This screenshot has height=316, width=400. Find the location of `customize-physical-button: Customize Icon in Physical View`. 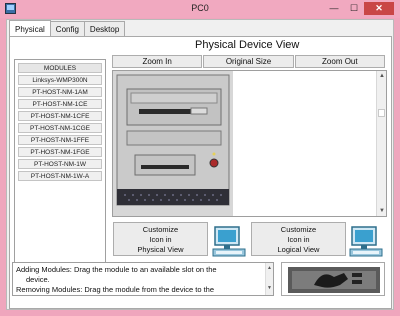

customize-physical-button: Customize Icon in Physical View is located at coordinates (160, 239).